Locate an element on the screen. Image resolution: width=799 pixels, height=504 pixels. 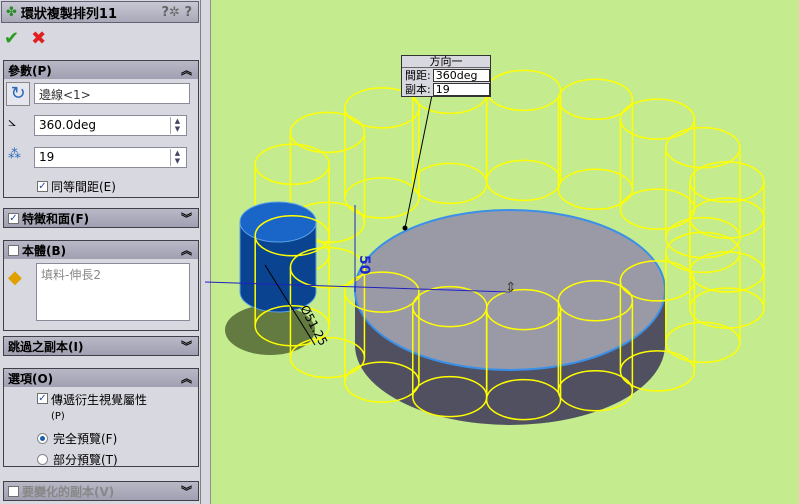
height-dimension: 50 is located at coordinates (364, 265).